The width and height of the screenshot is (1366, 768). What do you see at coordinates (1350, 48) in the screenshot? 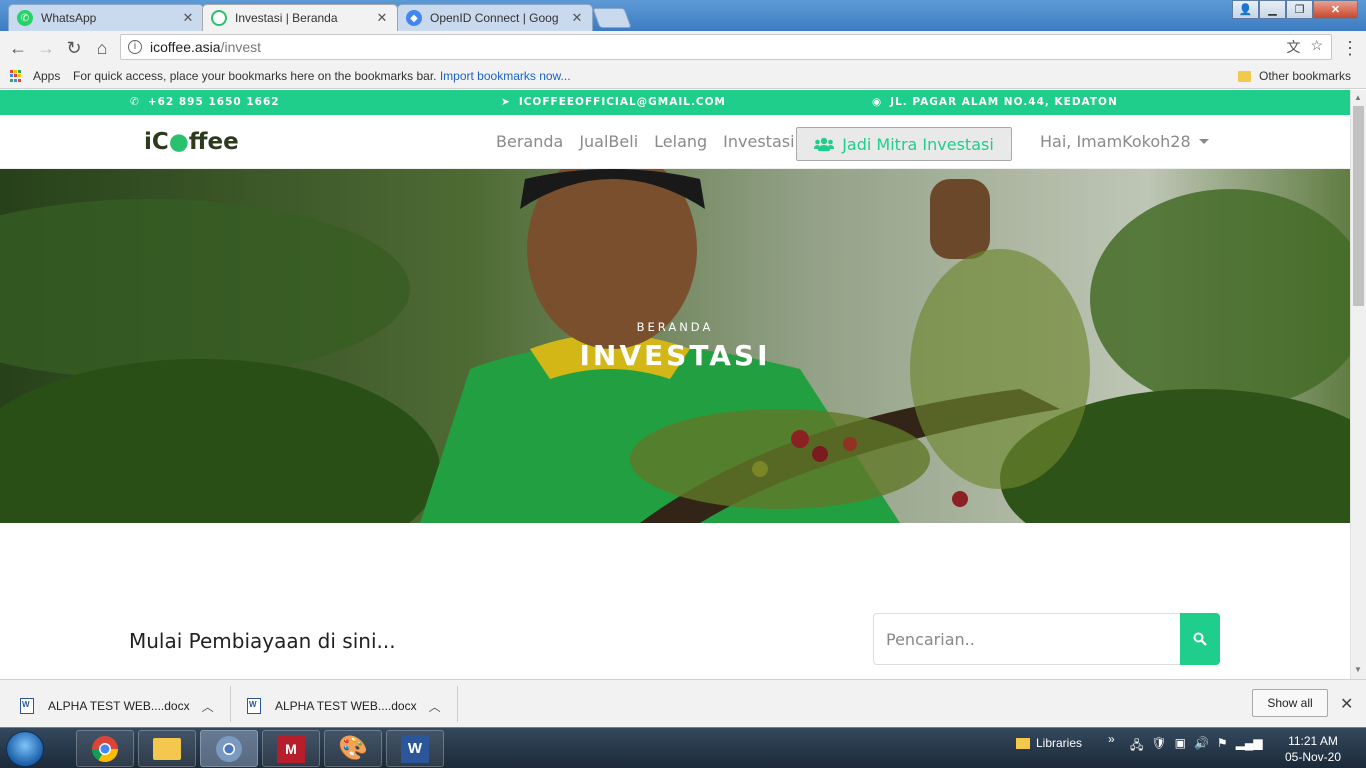
I see `chrome-menu-icon: ⋮` at bounding box center [1350, 48].